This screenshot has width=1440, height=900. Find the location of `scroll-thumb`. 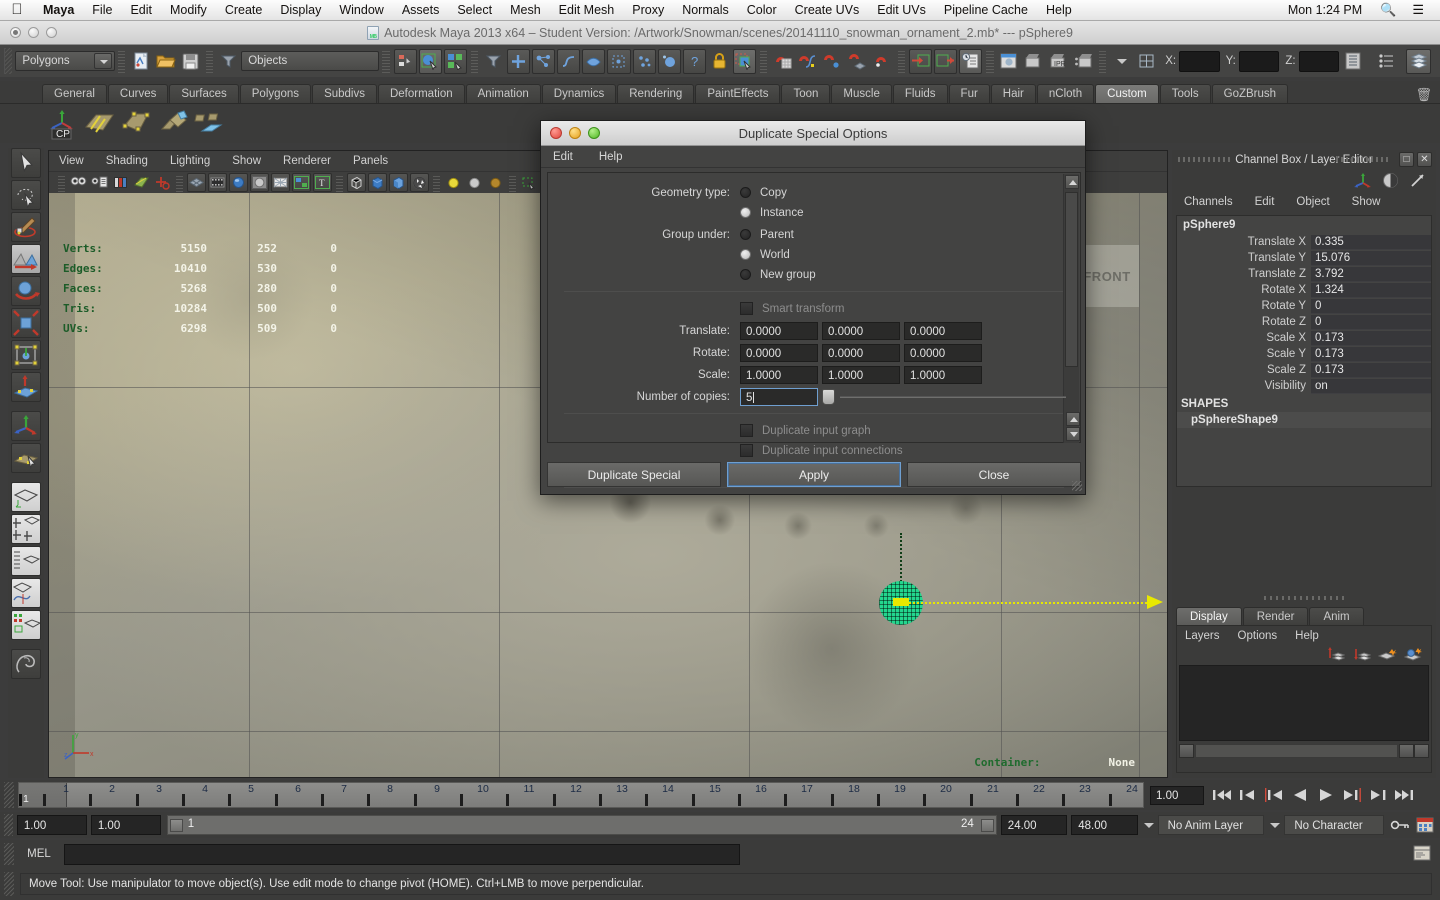

scroll-thumb is located at coordinates (1296, 750).